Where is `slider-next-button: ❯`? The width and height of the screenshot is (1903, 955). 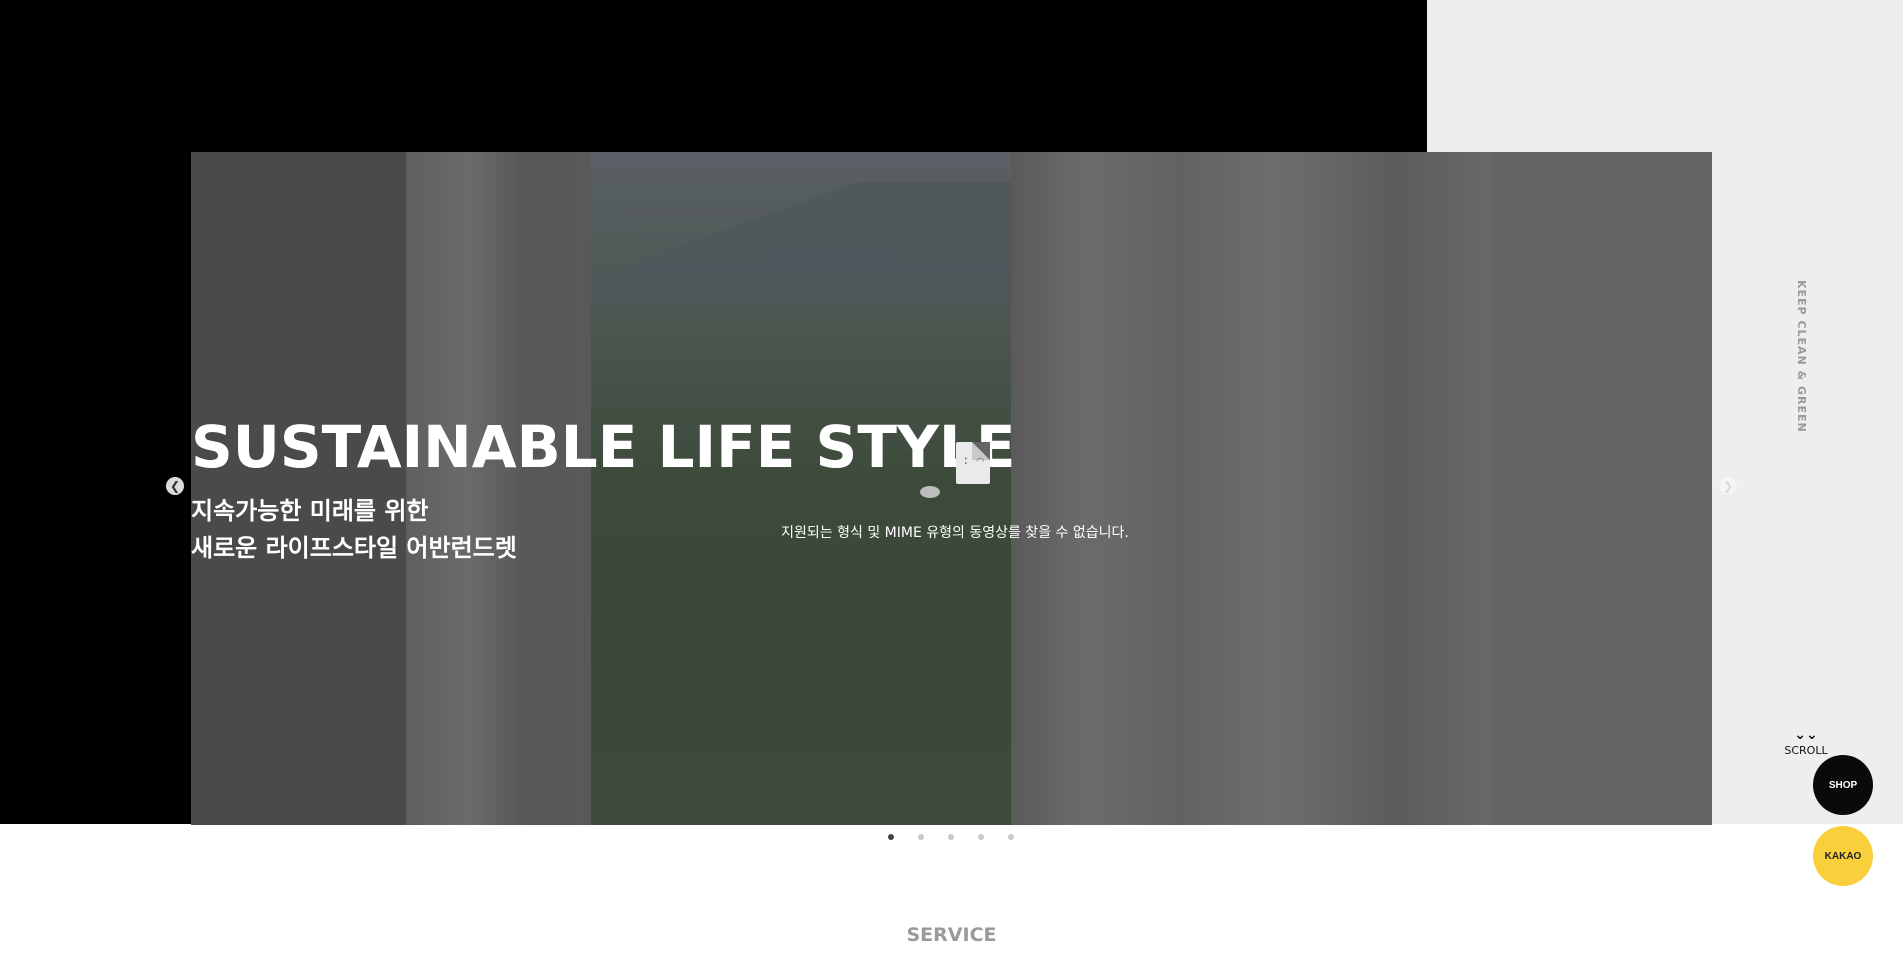
slider-next-button: ❯ is located at coordinates (1728, 486).